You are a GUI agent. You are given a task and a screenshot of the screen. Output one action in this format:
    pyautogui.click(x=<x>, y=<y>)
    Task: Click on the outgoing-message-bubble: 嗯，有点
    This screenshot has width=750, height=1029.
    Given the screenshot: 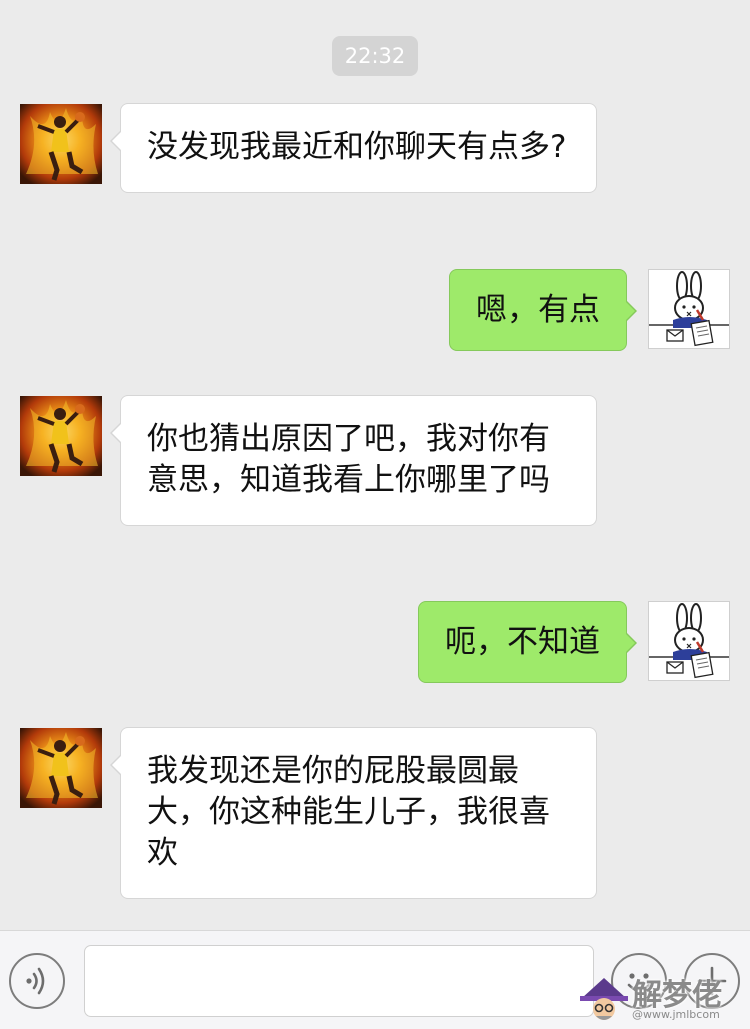 What is the action you would take?
    pyautogui.click(x=543, y=310)
    